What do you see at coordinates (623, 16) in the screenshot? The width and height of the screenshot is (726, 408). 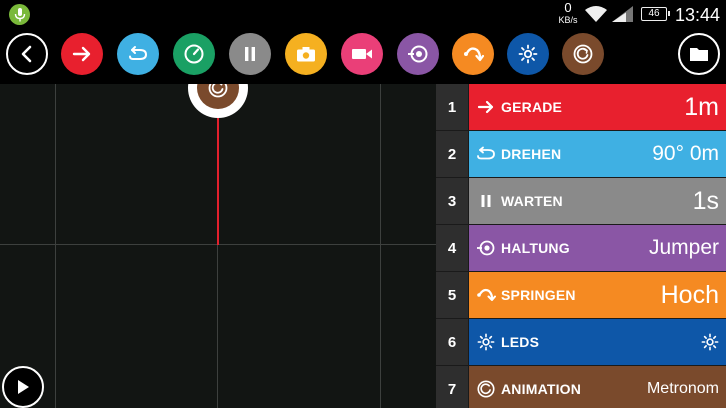 I see `signal-icon` at bounding box center [623, 16].